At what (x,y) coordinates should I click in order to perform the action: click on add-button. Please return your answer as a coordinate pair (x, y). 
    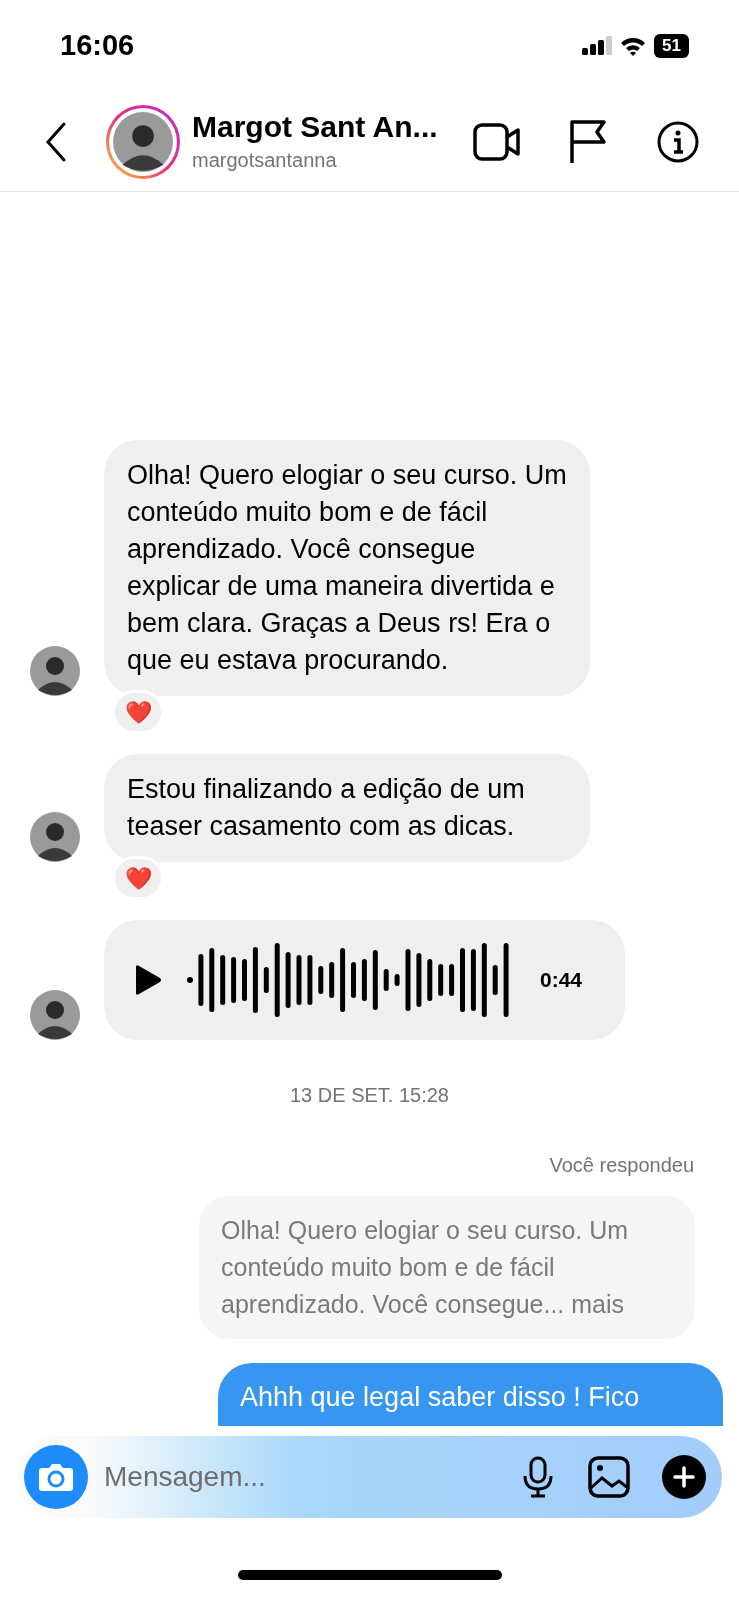
    Looking at the image, I should click on (684, 1477).